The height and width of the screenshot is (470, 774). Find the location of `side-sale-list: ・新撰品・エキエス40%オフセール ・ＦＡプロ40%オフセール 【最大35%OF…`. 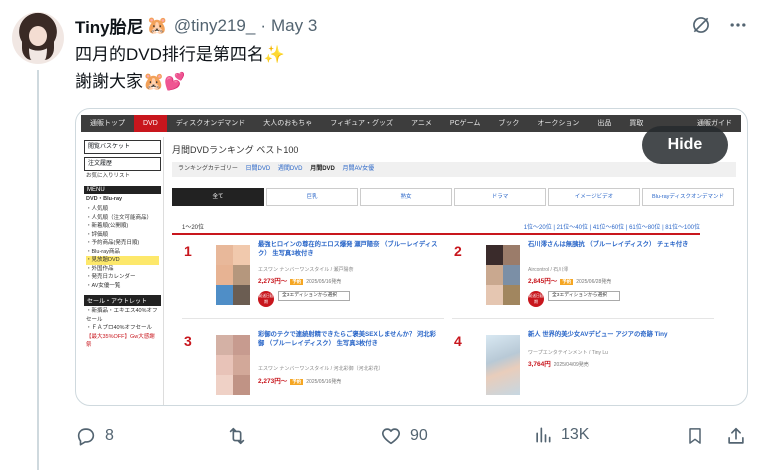

side-sale-list: ・新撰品・エキエス40%オフセール ・ＦＡプロ40%オフセール 【最大35%OF… is located at coordinates (122, 328).